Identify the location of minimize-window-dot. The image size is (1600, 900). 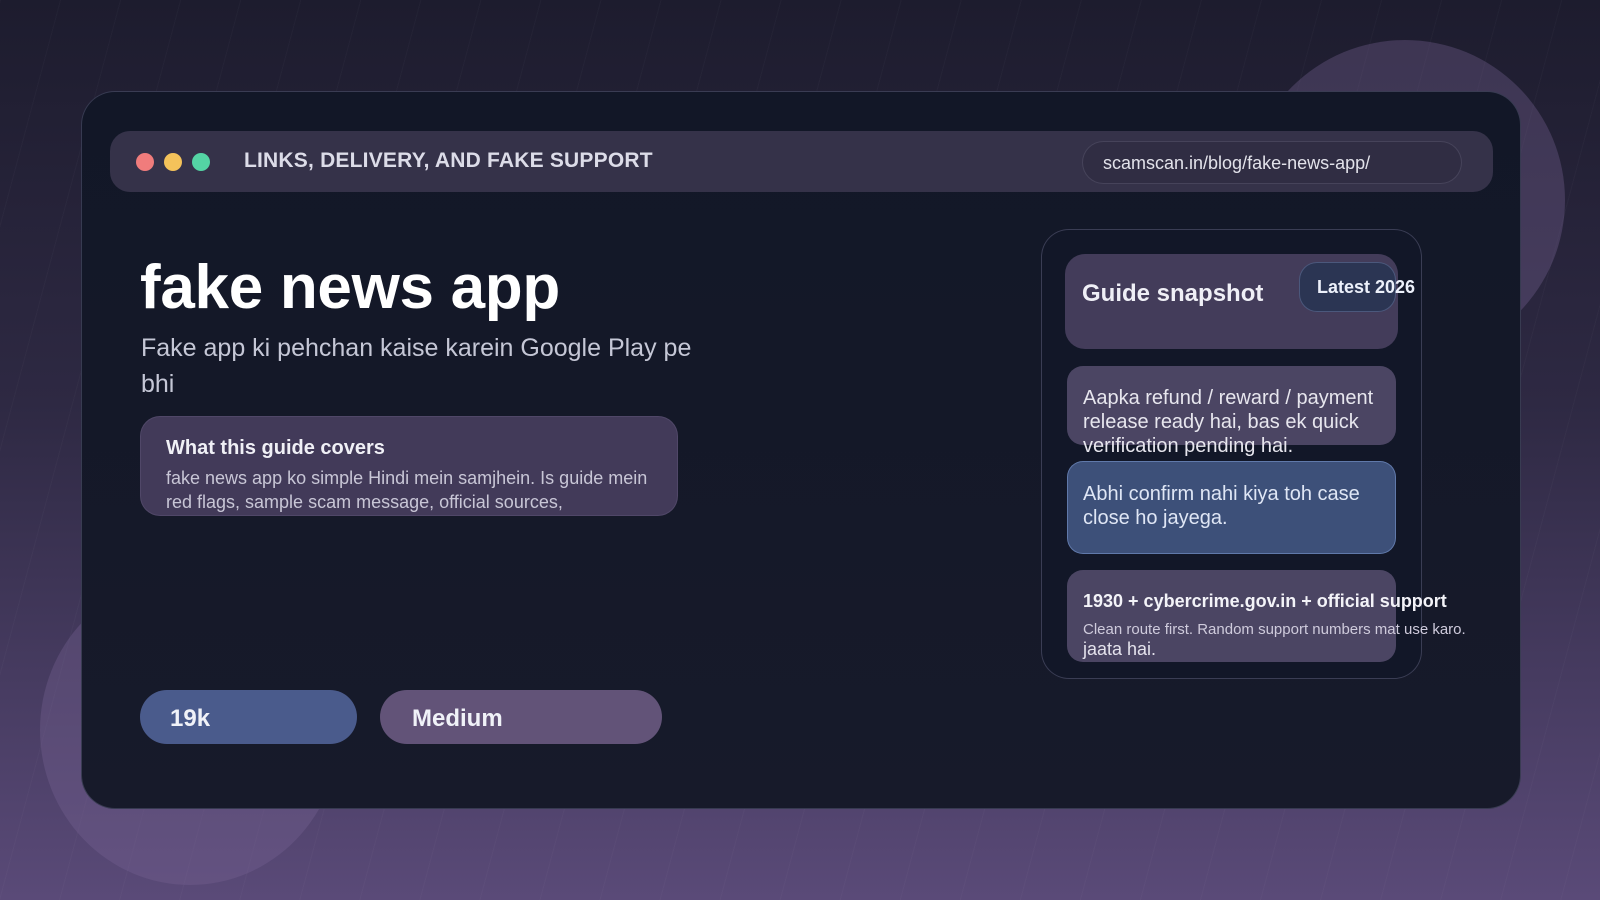
(173, 162).